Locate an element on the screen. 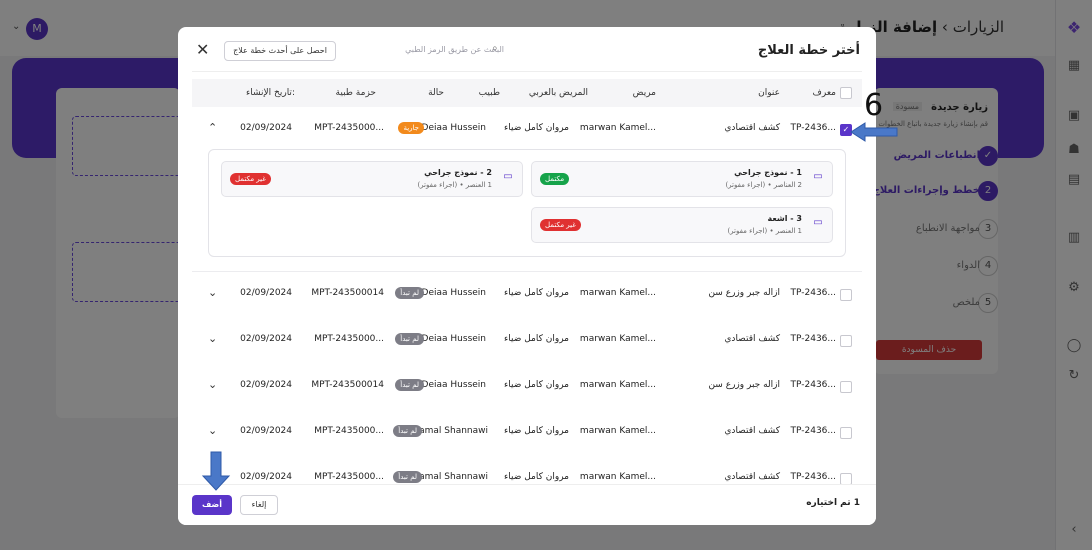  search-input: البحث عن طريق الرمز الطبي is located at coordinates (448, 49).